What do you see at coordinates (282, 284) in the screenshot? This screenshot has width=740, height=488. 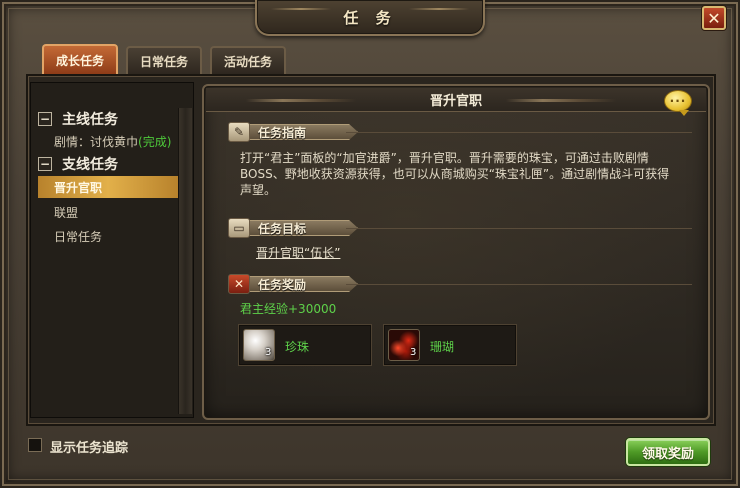 I see `reward-label: 任务奖励` at bounding box center [282, 284].